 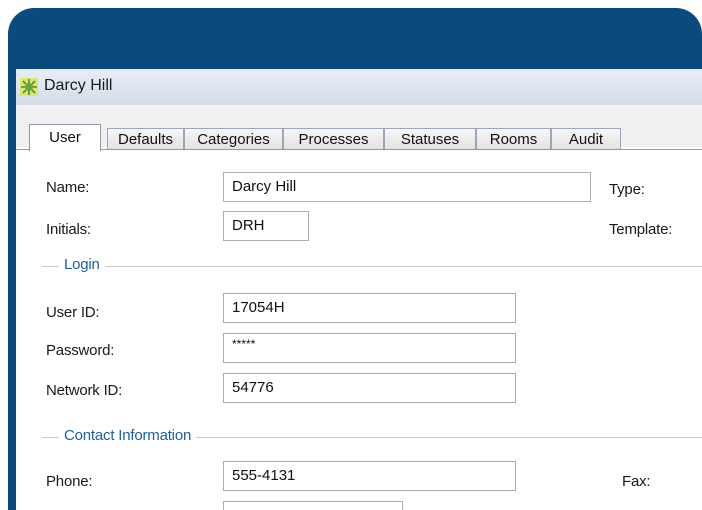 I want to click on template-label: Template:, so click(x=641, y=229).